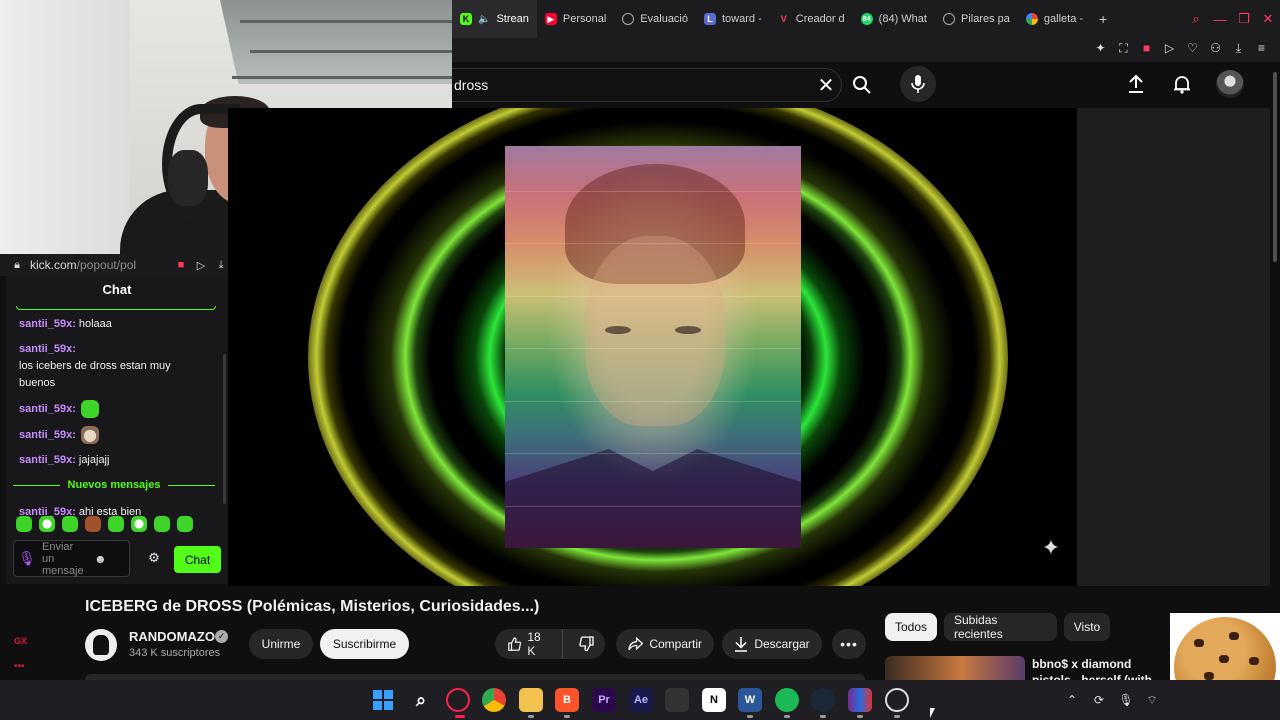 The width and height of the screenshot is (1280, 720). I want to click on upload-icon, so click(1136, 84).